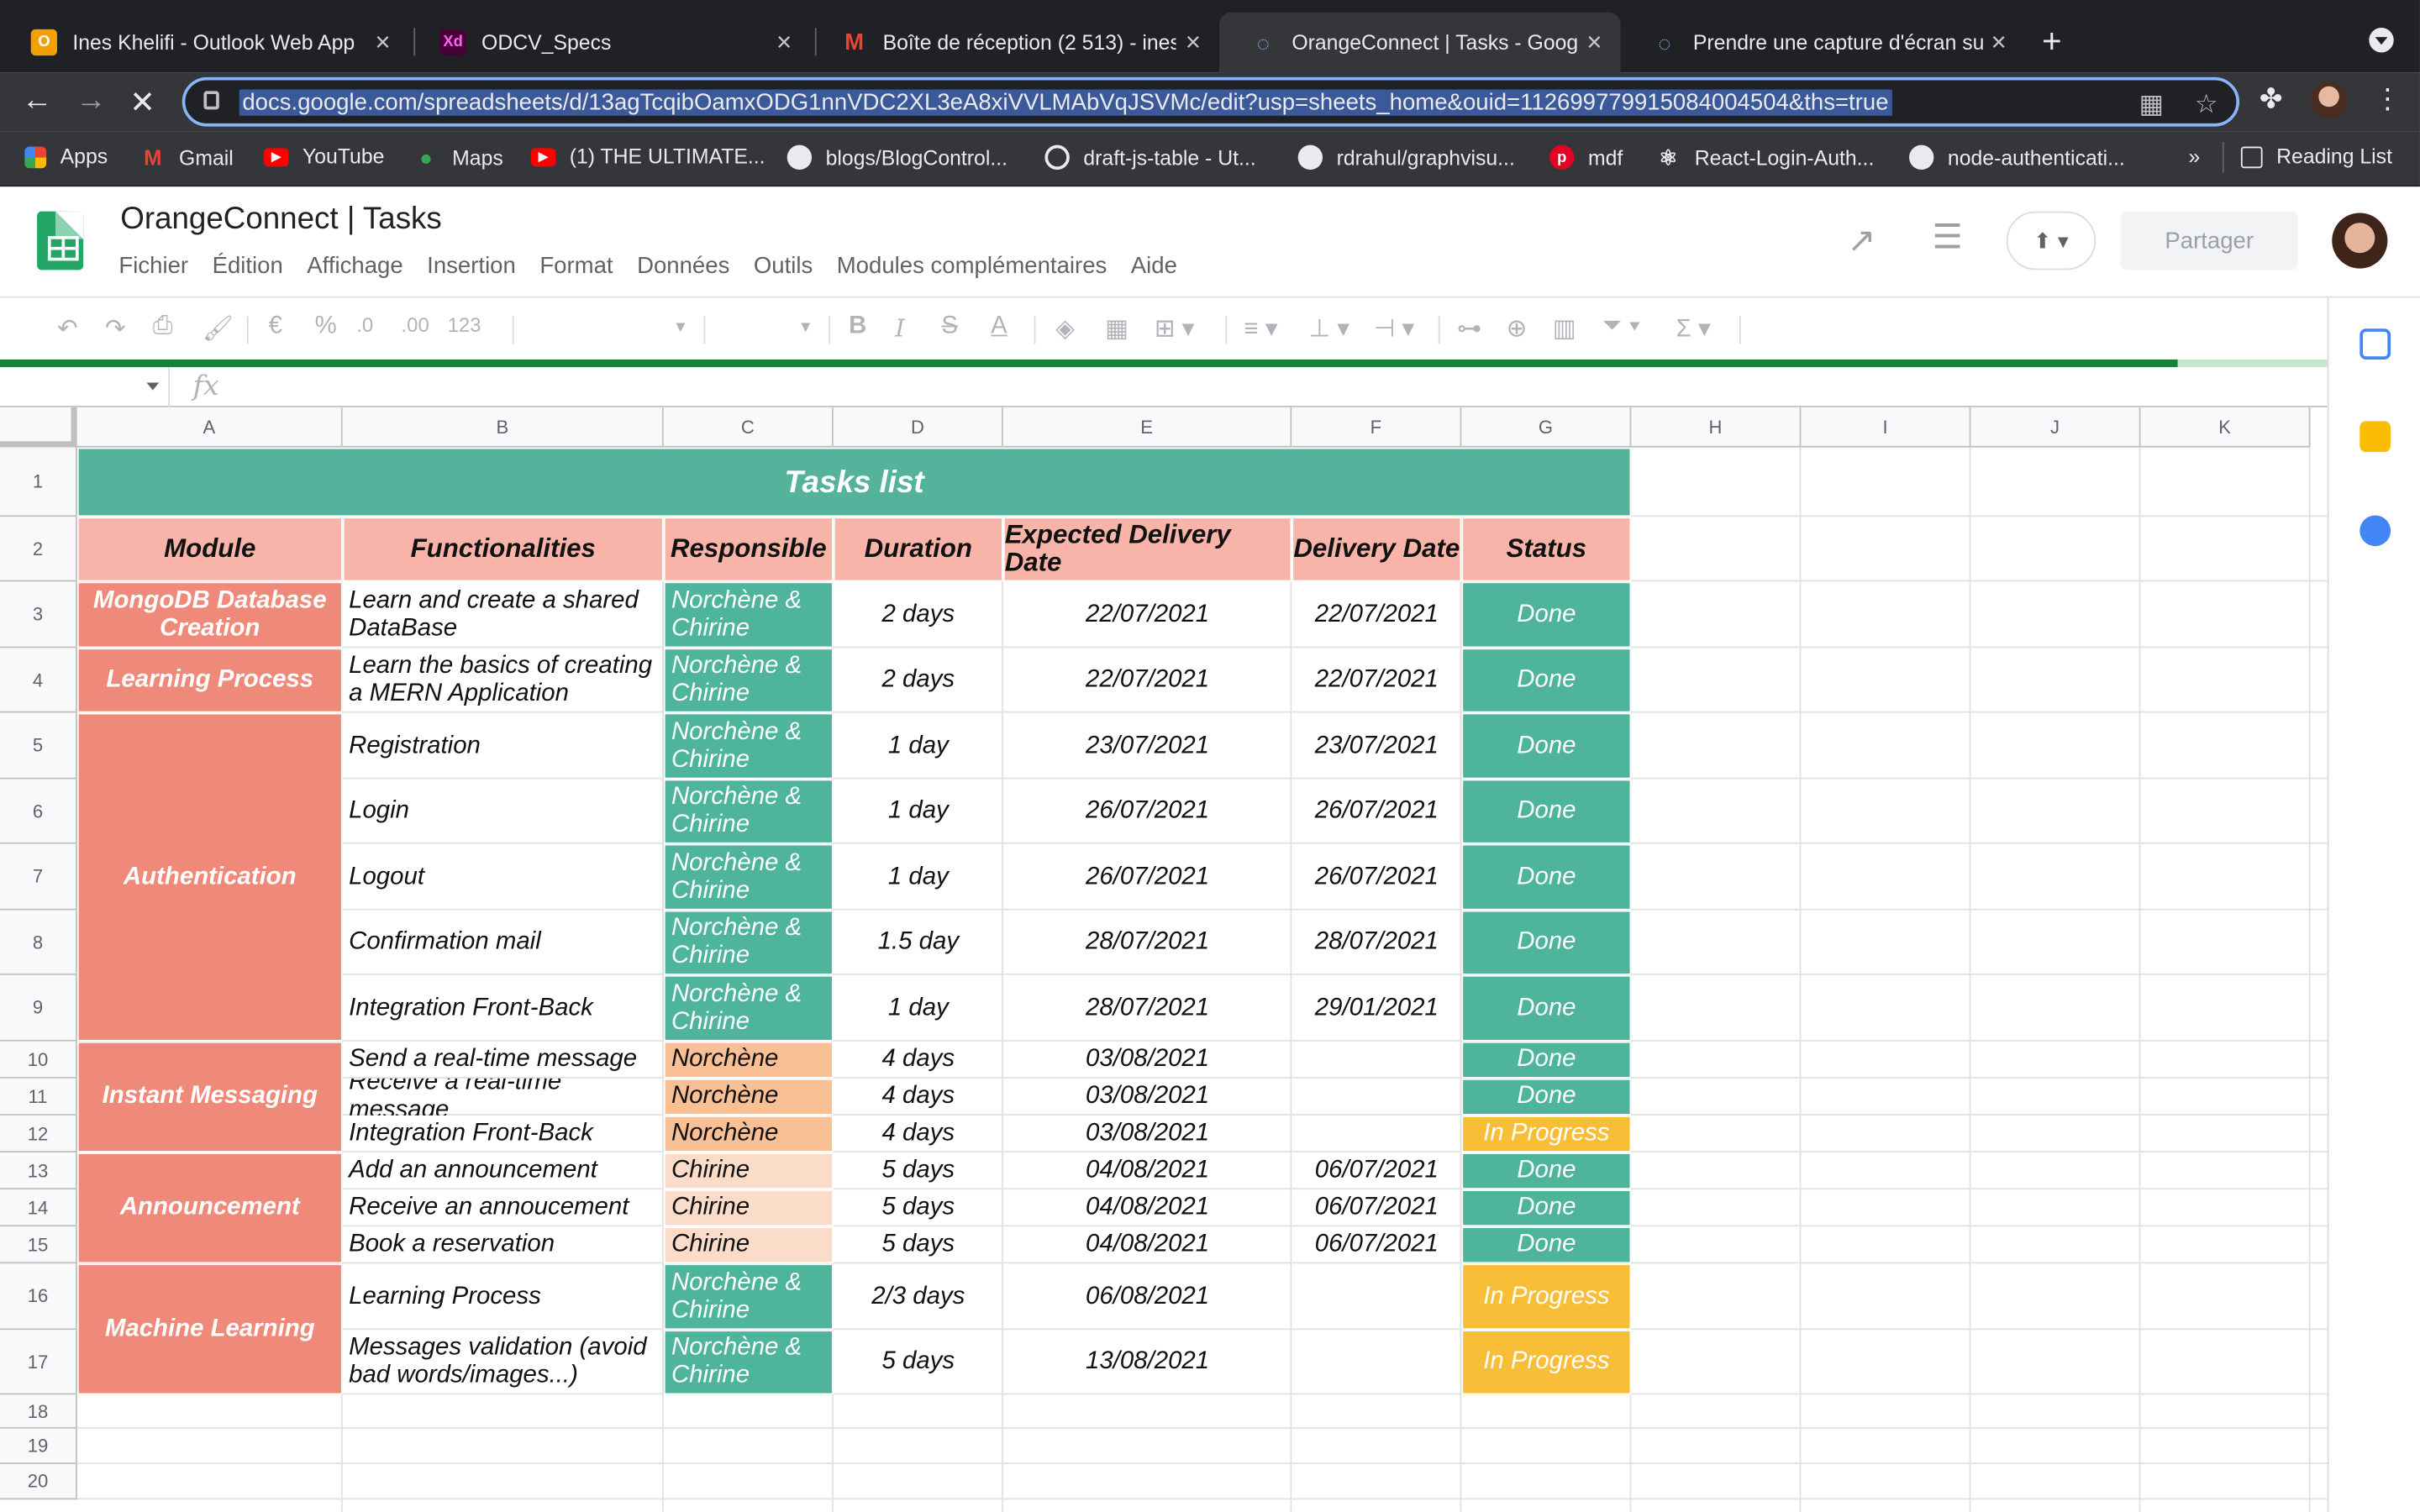 This screenshot has width=2420, height=1512. I want to click on column-header-k: K, so click(2225, 427).